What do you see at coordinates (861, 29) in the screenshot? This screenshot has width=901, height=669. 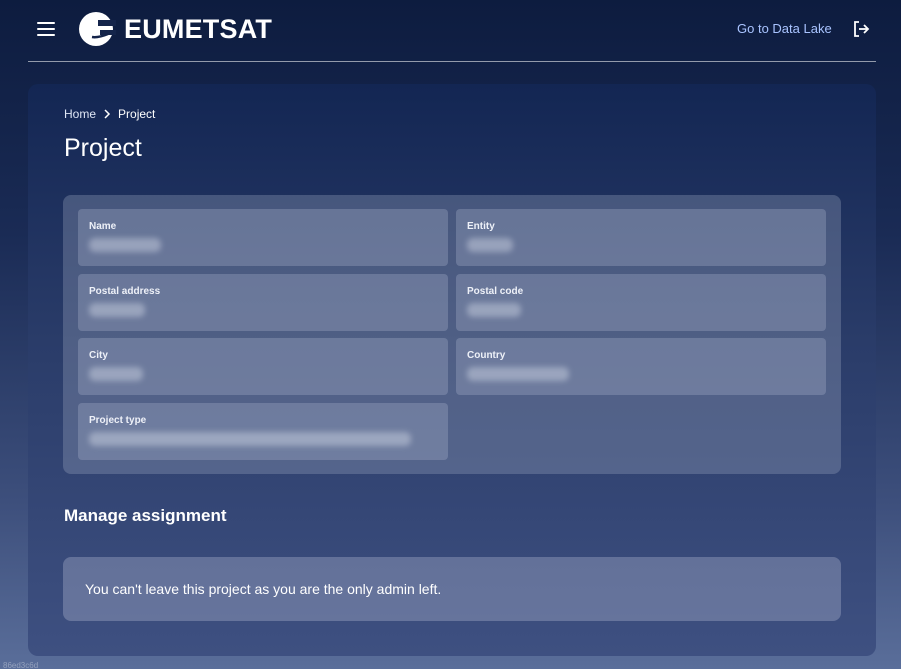 I see `logout-icon` at bounding box center [861, 29].